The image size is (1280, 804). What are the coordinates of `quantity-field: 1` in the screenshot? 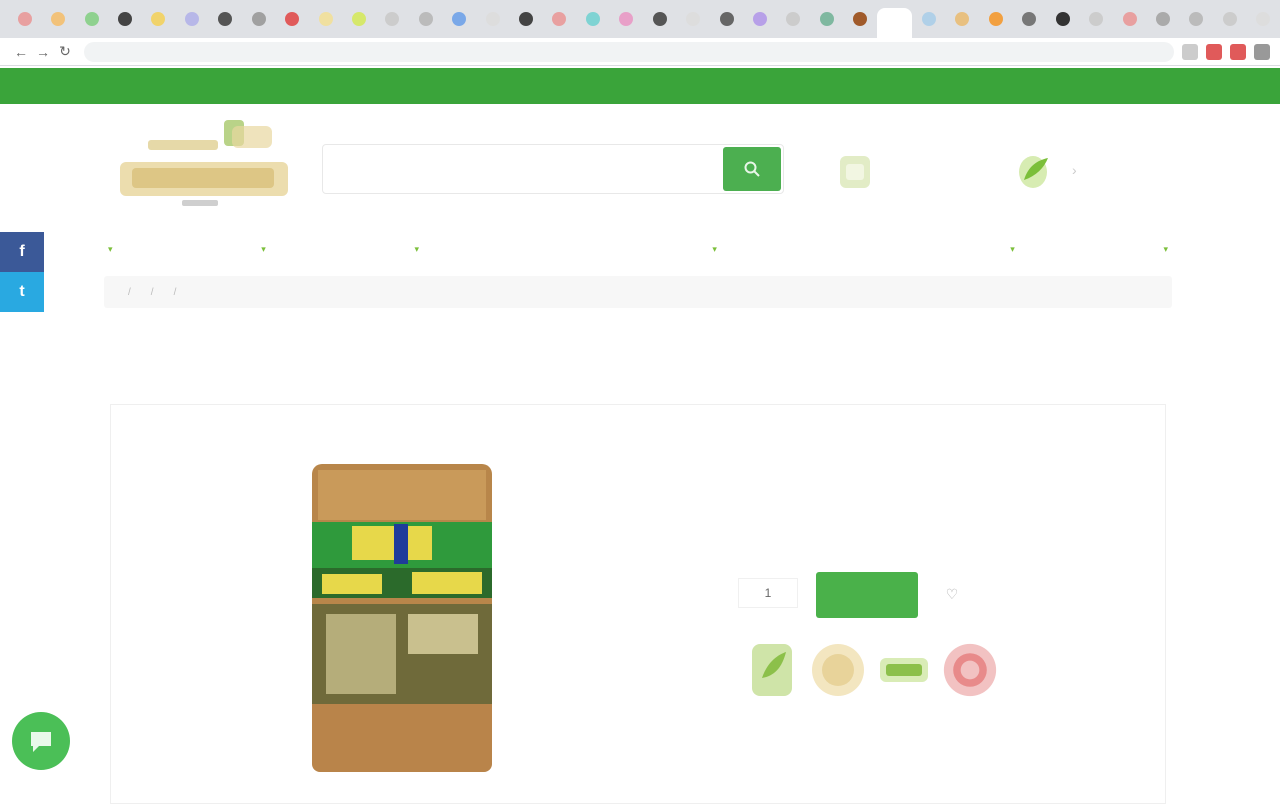 It's located at (768, 593).